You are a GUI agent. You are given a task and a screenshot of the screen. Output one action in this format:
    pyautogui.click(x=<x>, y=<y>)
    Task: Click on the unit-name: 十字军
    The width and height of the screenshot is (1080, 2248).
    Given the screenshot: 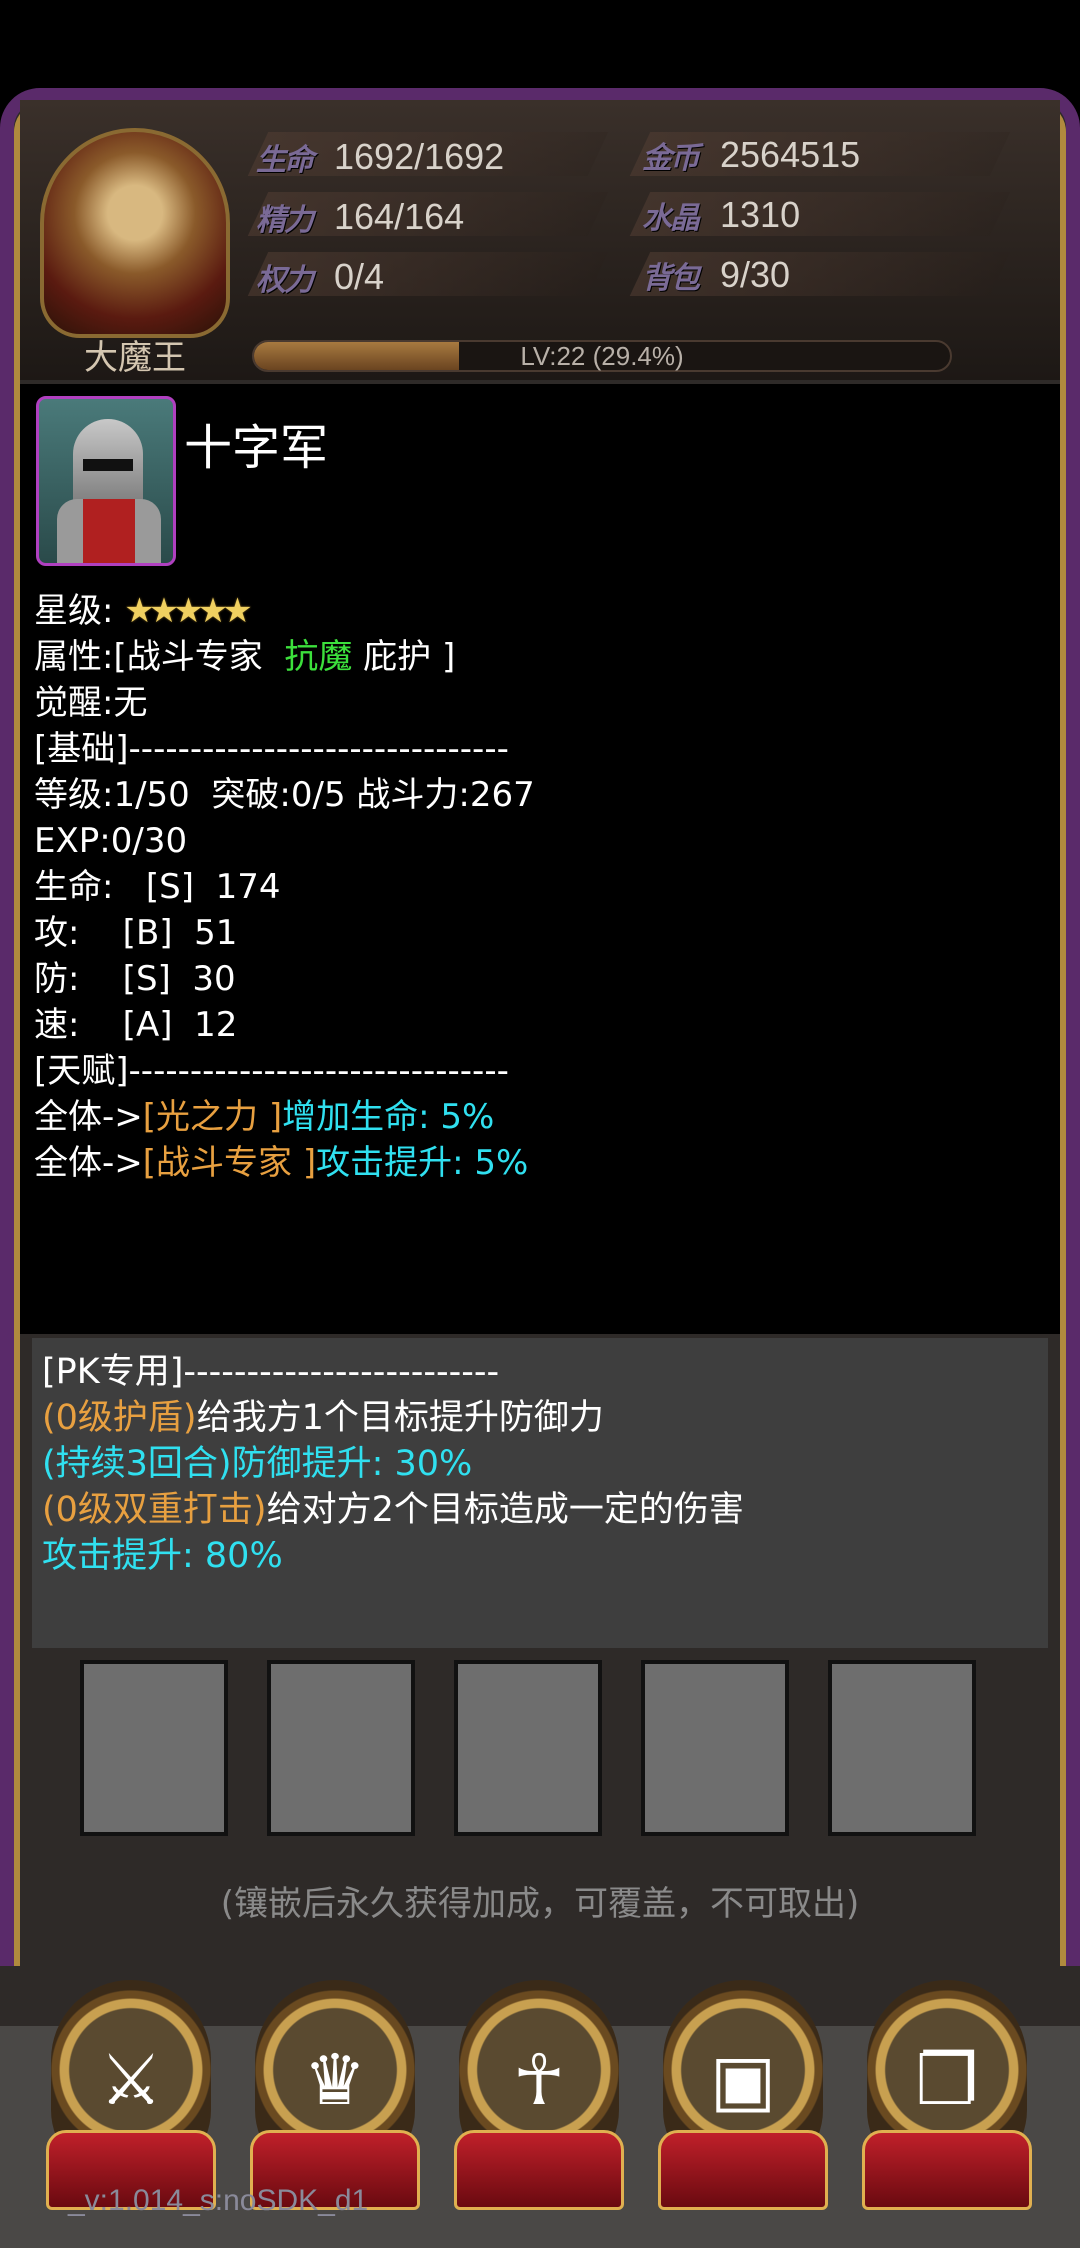 What is the action you would take?
    pyautogui.click(x=256, y=448)
    